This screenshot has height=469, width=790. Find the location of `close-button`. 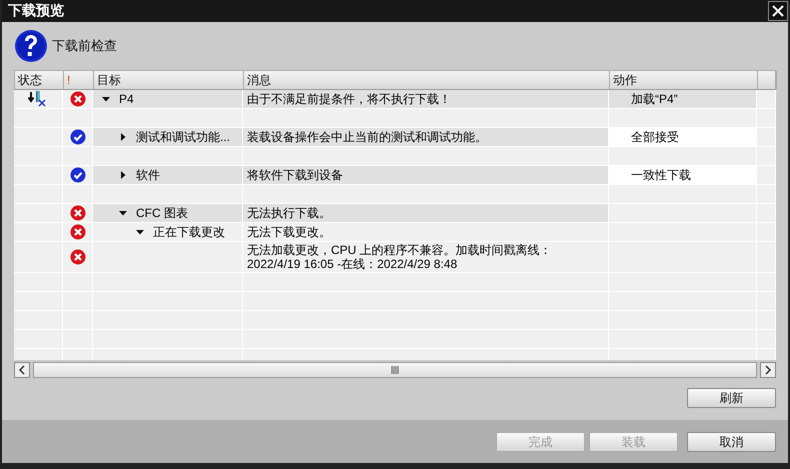

close-button is located at coordinates (778, 11).